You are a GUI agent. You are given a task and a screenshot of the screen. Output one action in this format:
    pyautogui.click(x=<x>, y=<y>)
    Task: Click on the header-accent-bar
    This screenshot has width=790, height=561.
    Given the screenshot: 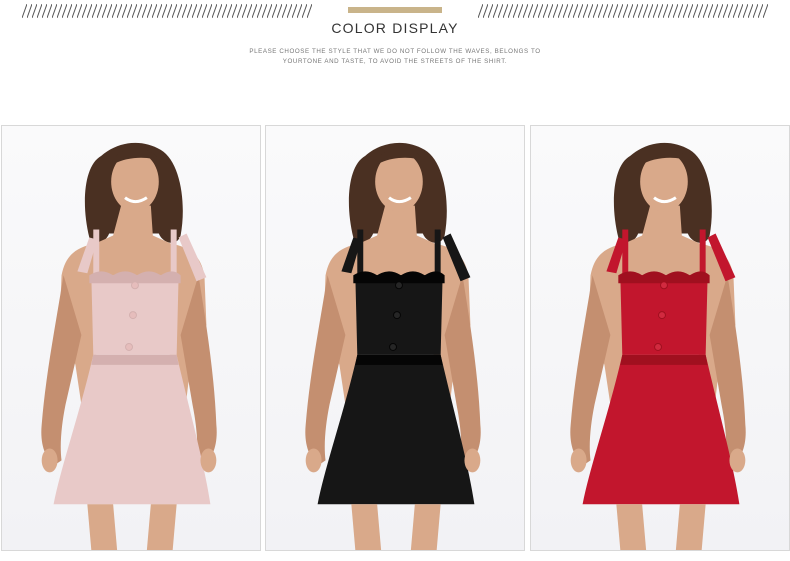 What is the action you would take?
    pyautogui.click(x=395, y=10)
    